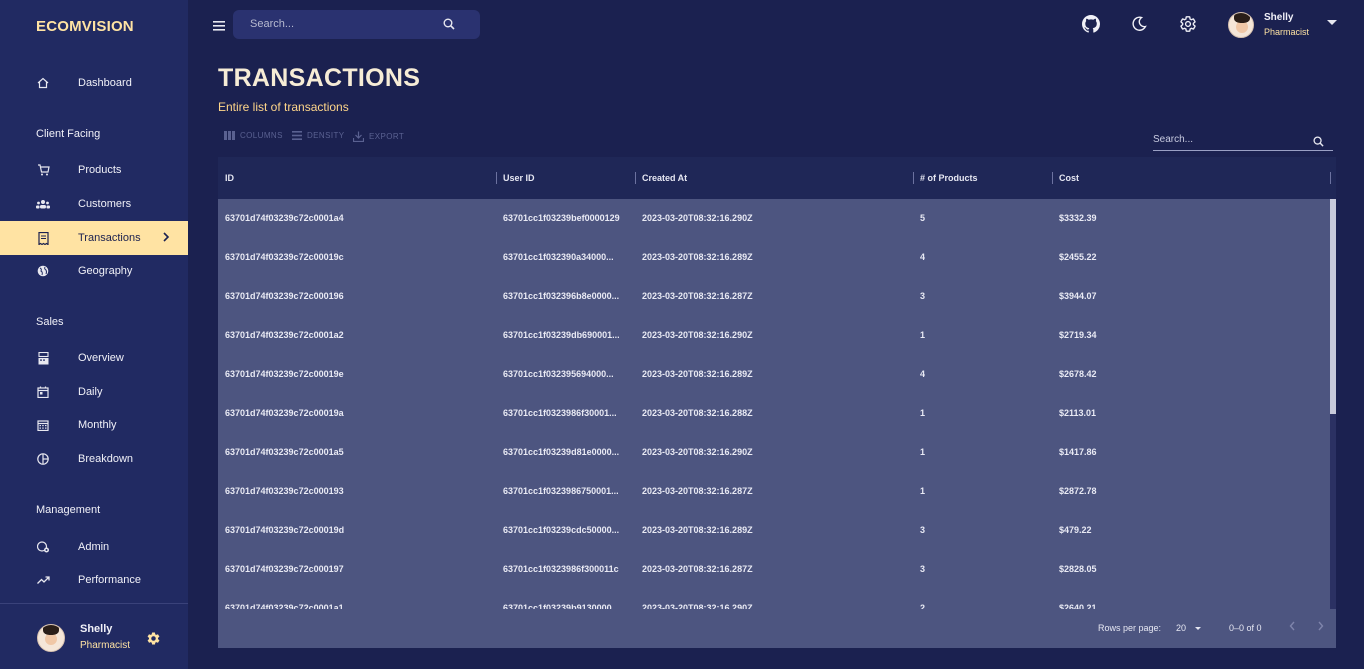  Describe the element at coordinates (1078, 491) in the screenshot. I see `cell-cost: $2872.78` at that location.